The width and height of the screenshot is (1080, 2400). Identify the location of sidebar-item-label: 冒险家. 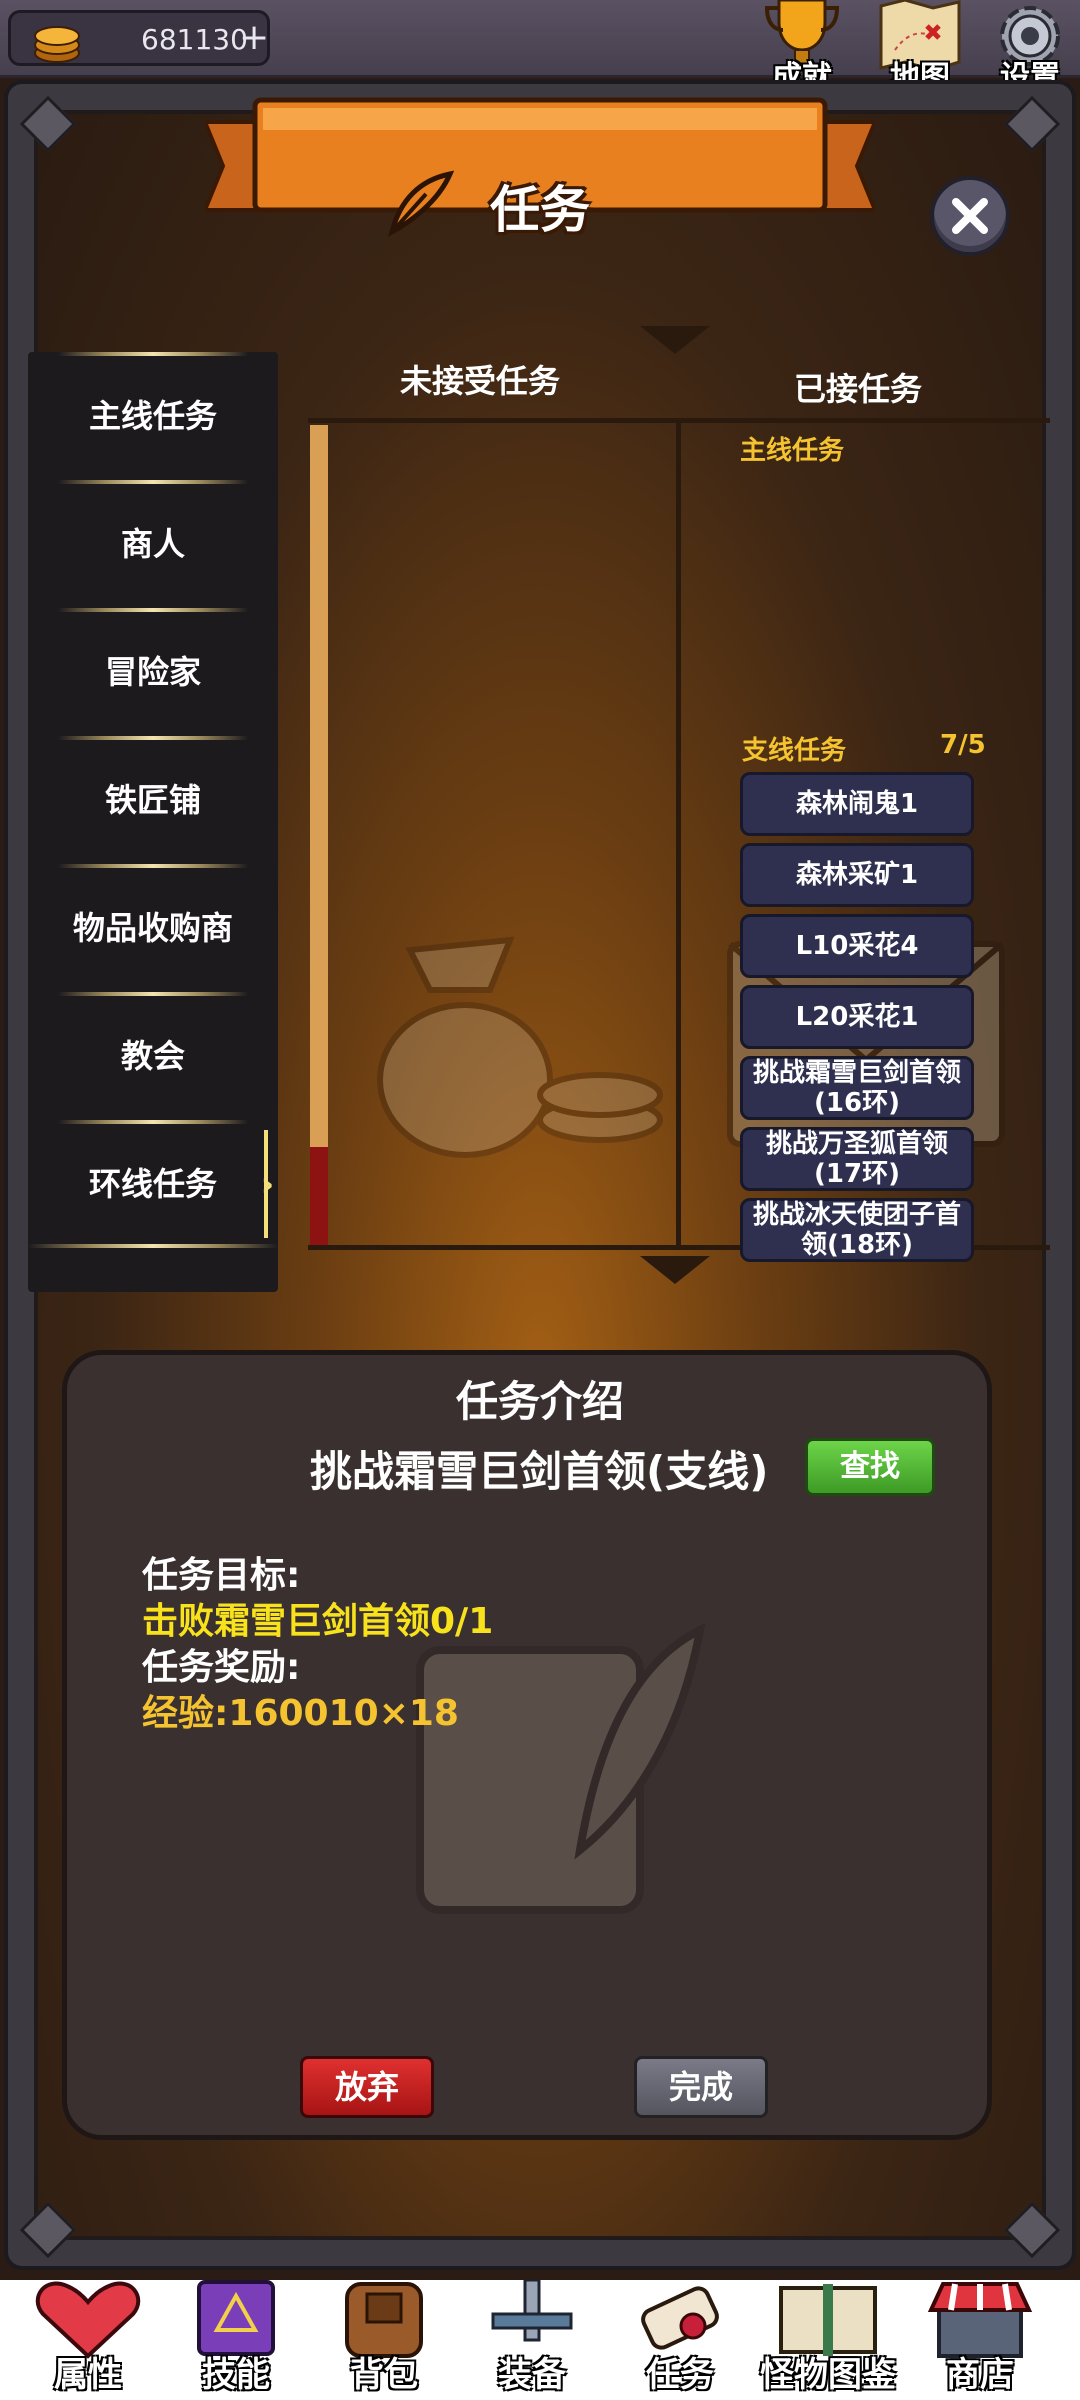
(152, 672).